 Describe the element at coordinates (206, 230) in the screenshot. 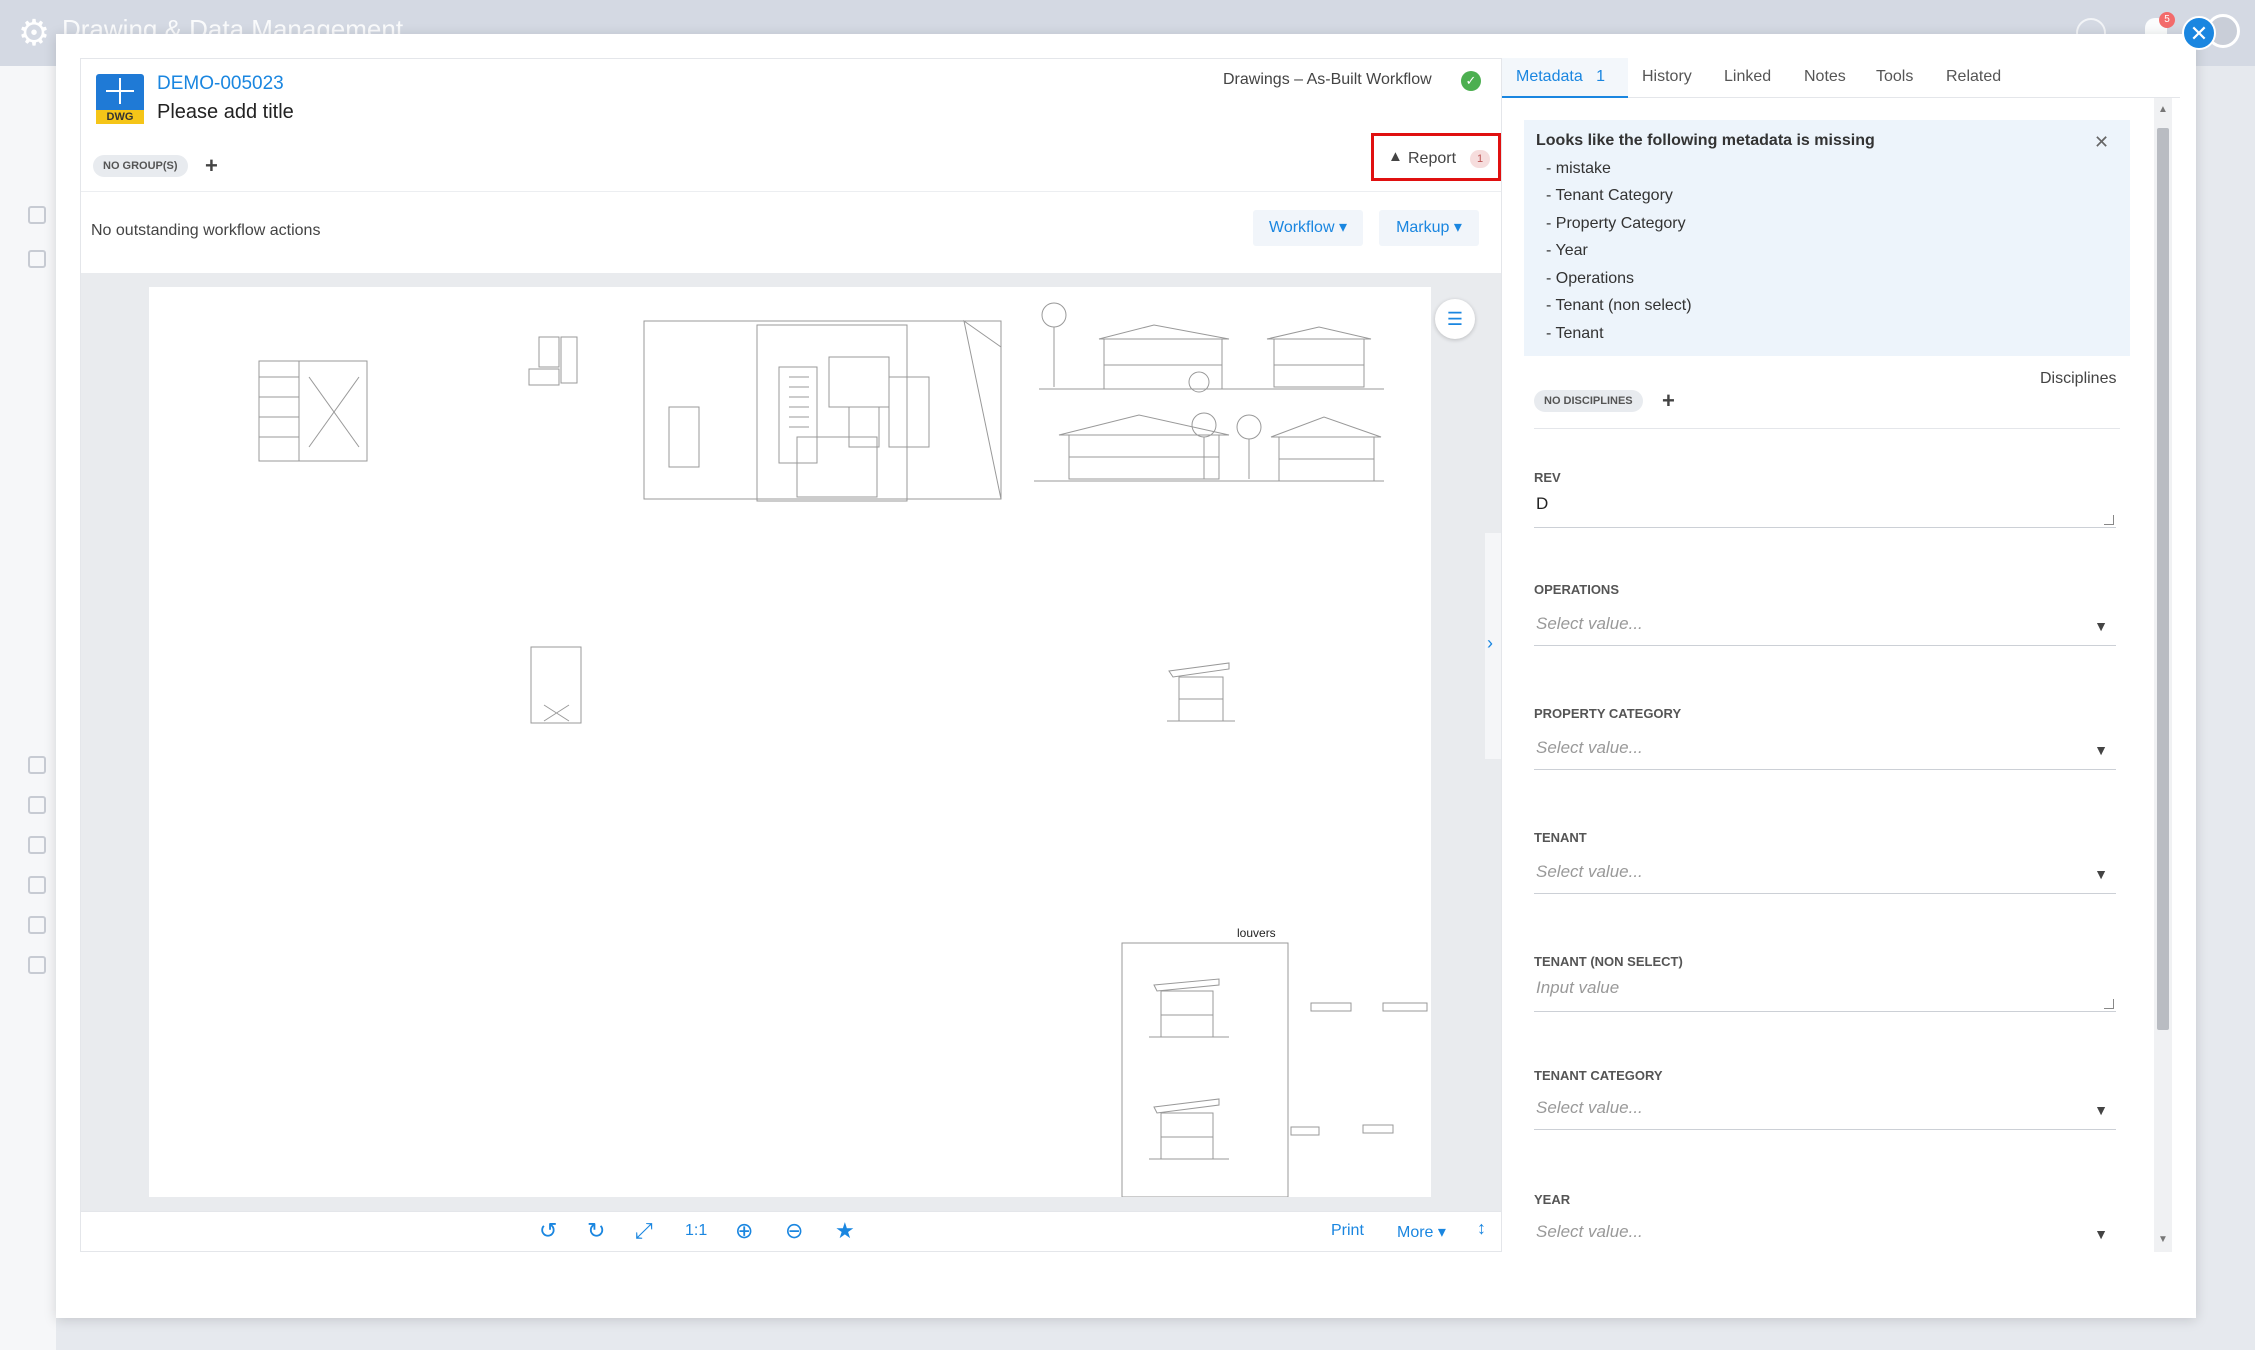

I see `workflow-actions-status: No outstanding workflow actions` at that location.